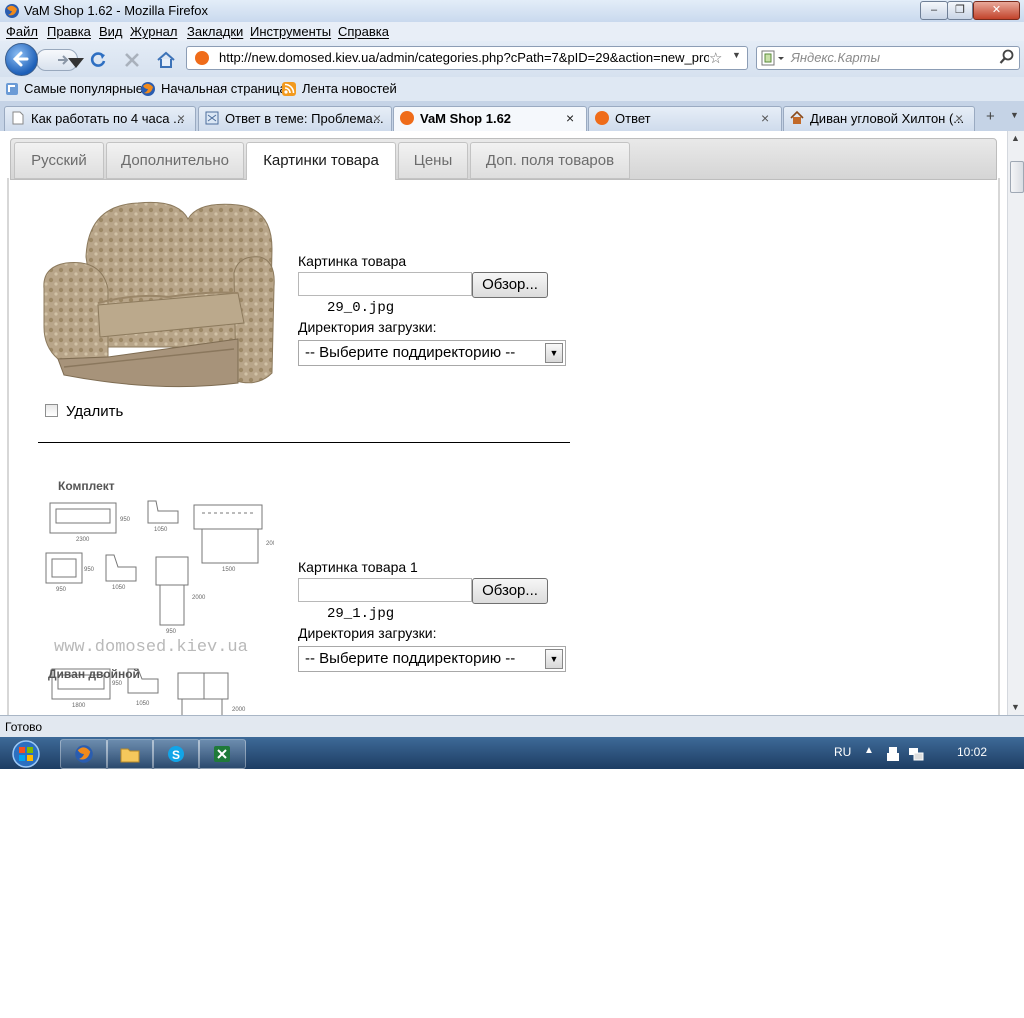 Image resolution: width=1024 pixels, height=1018 pixels. I want to click on bookmark-start-page: Начальная страница, so click(224, 88).